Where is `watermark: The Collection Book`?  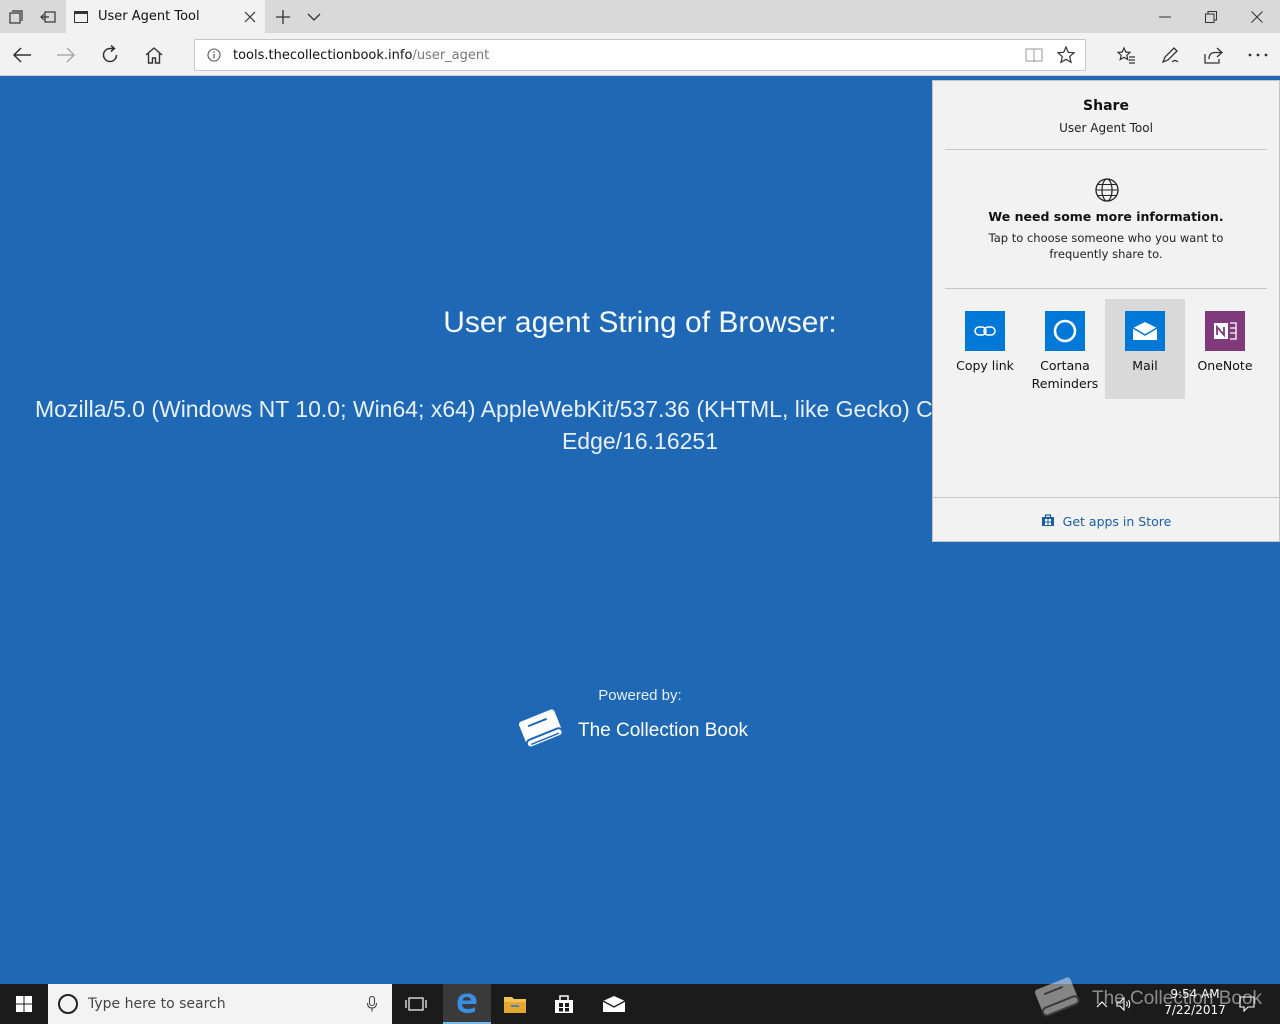 watermark: The Collection Book is located at coordinates (1150, 999).